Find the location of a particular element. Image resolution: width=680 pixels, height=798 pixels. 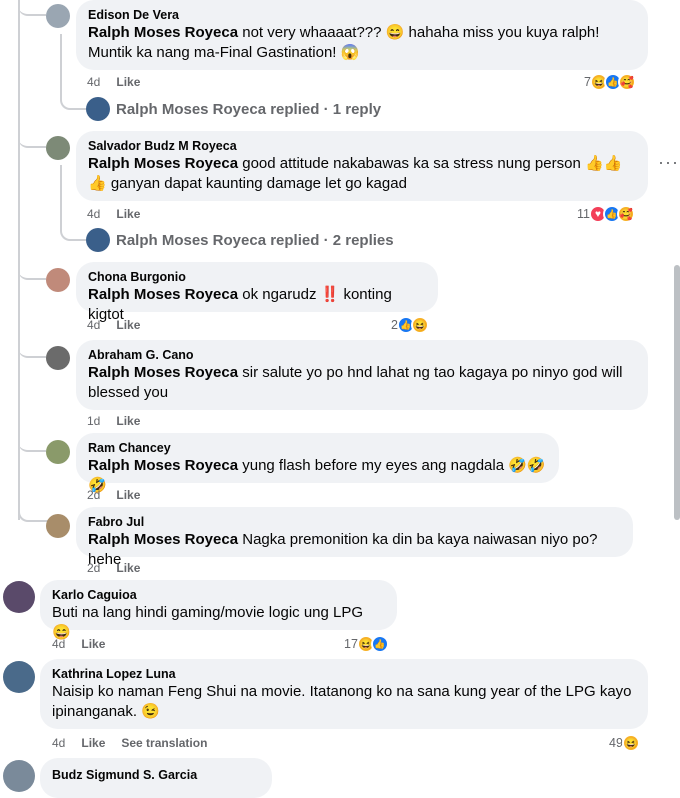

comment-actions: 1d Like is located at coordinates (113, 421).